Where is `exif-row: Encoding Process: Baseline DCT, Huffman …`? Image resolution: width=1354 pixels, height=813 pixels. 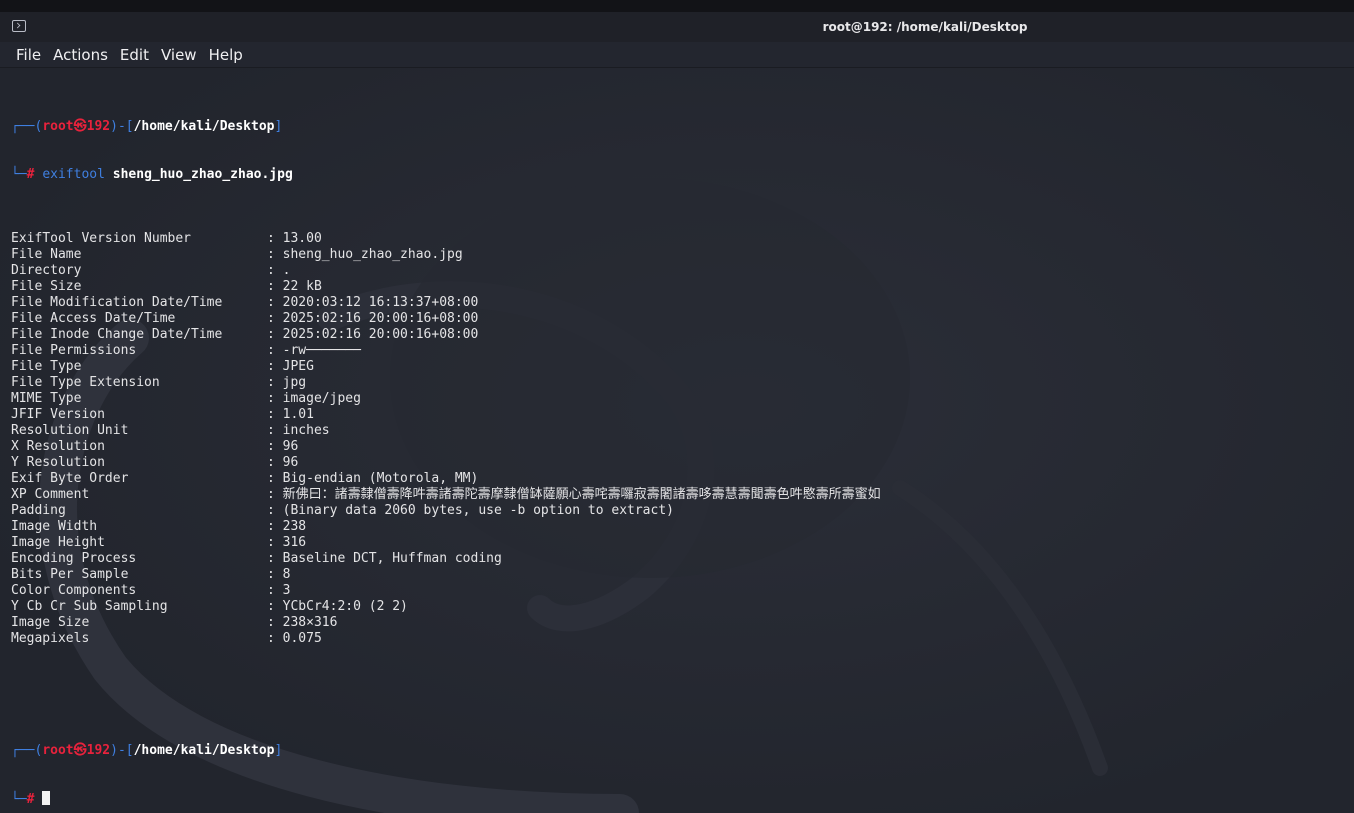
exif-row: Encoding Process: Baseline DCT, Huffman … is located at coordinates (676, 559).